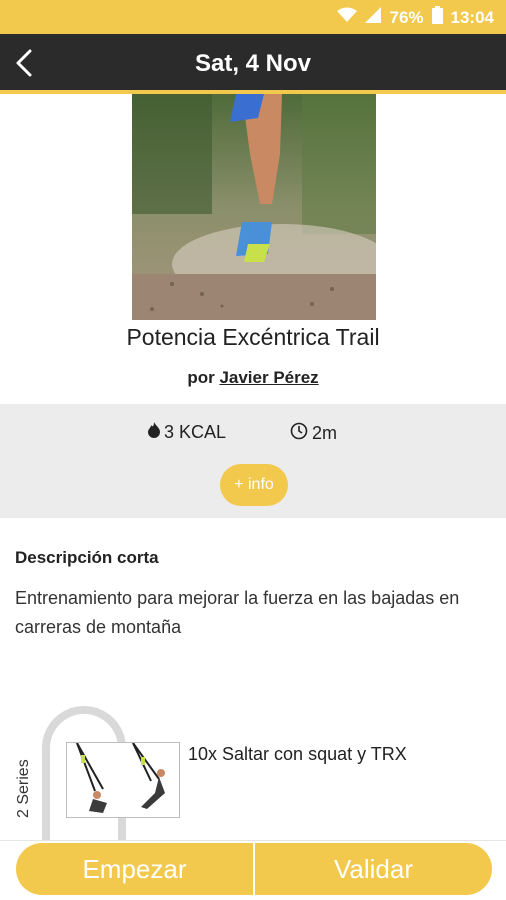 Image resolution: width=506 pixels, height=900 pixels. What do you see at coordinates (437, 17) in the screenshot?
I see `battery-icon` at bounding box center [437, 17].